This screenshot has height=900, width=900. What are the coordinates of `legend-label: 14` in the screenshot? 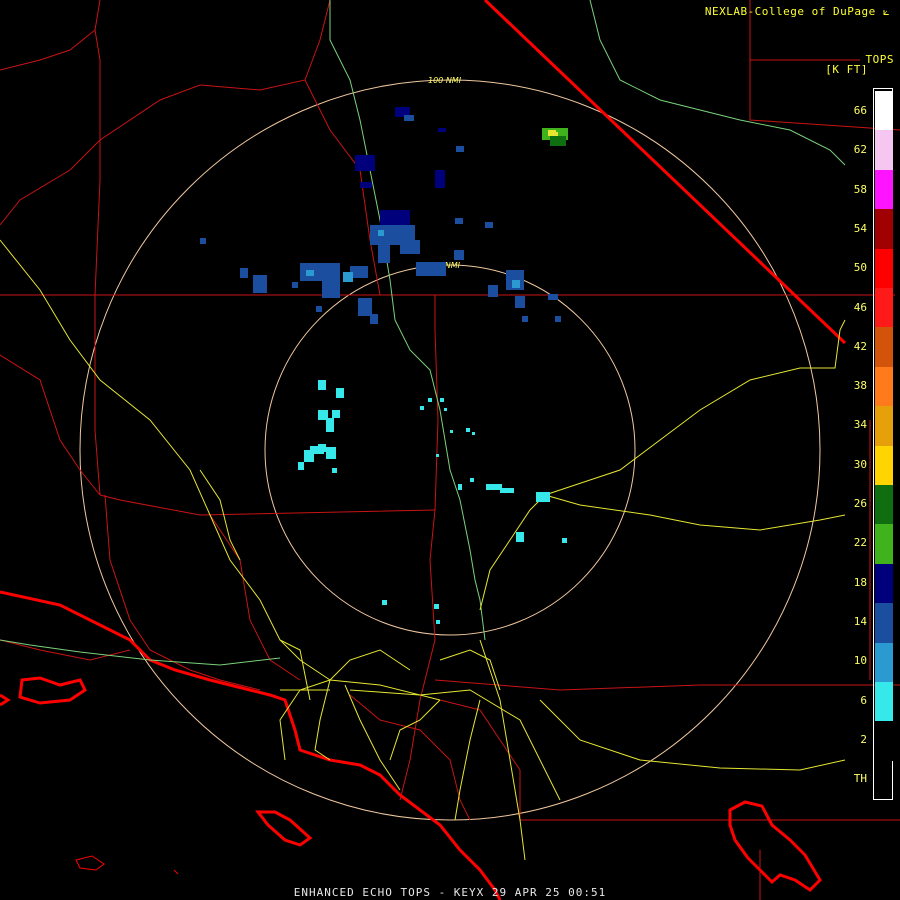 It's located at (860, 621).